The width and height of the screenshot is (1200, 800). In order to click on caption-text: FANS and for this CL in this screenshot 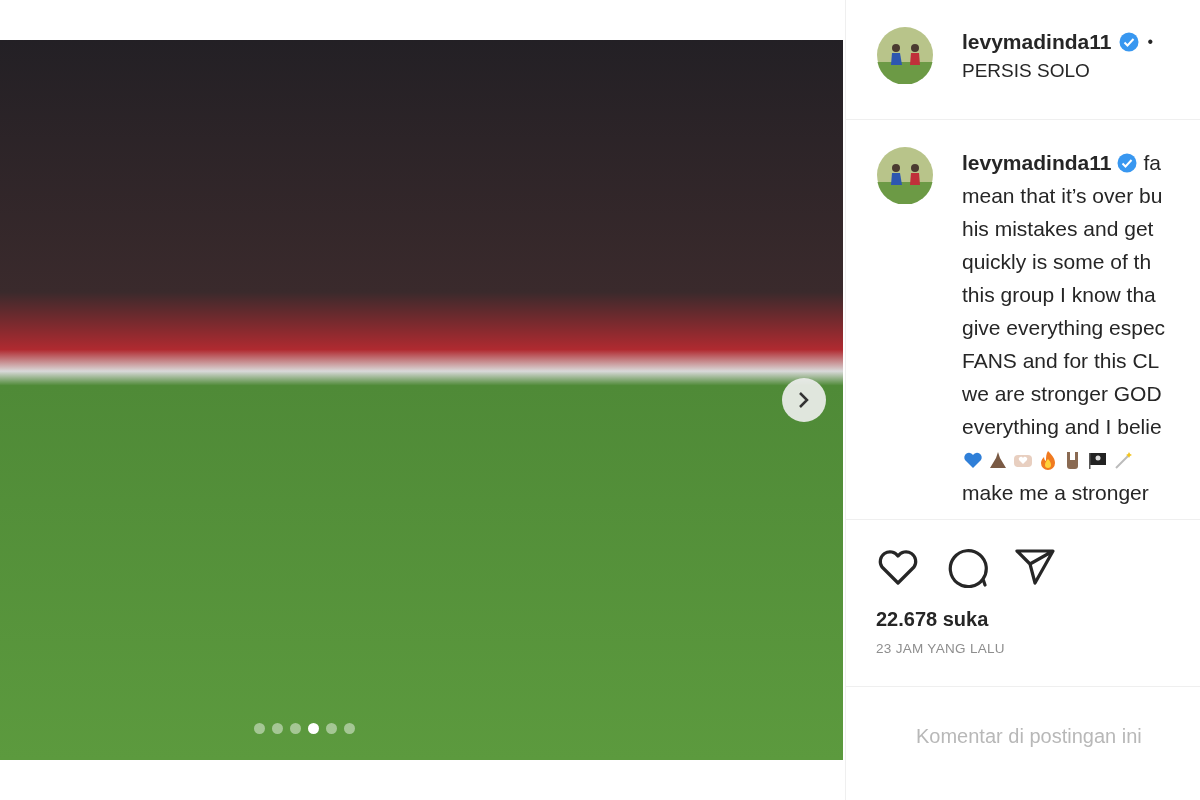, I will do `click(1061, 361)`.